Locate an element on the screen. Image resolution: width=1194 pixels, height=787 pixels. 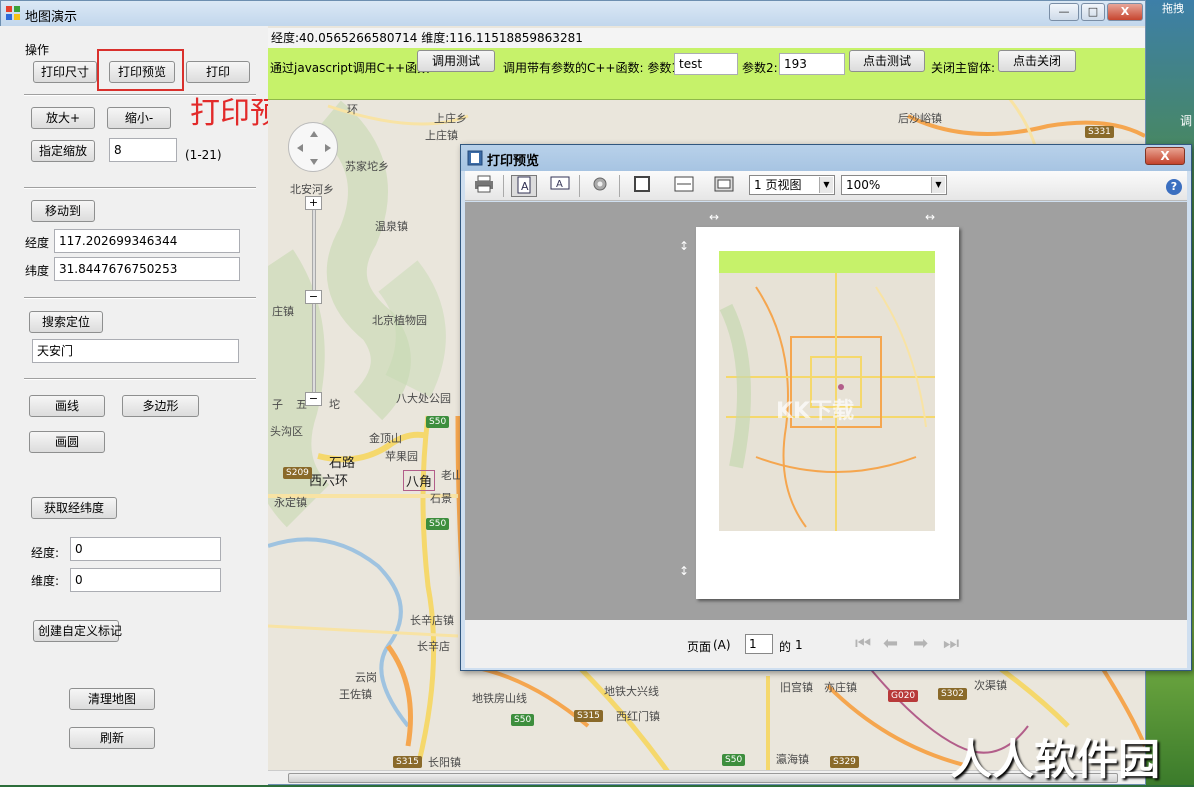
corner-watermark: 人人软件园 is located at coordinates (1055, 759).